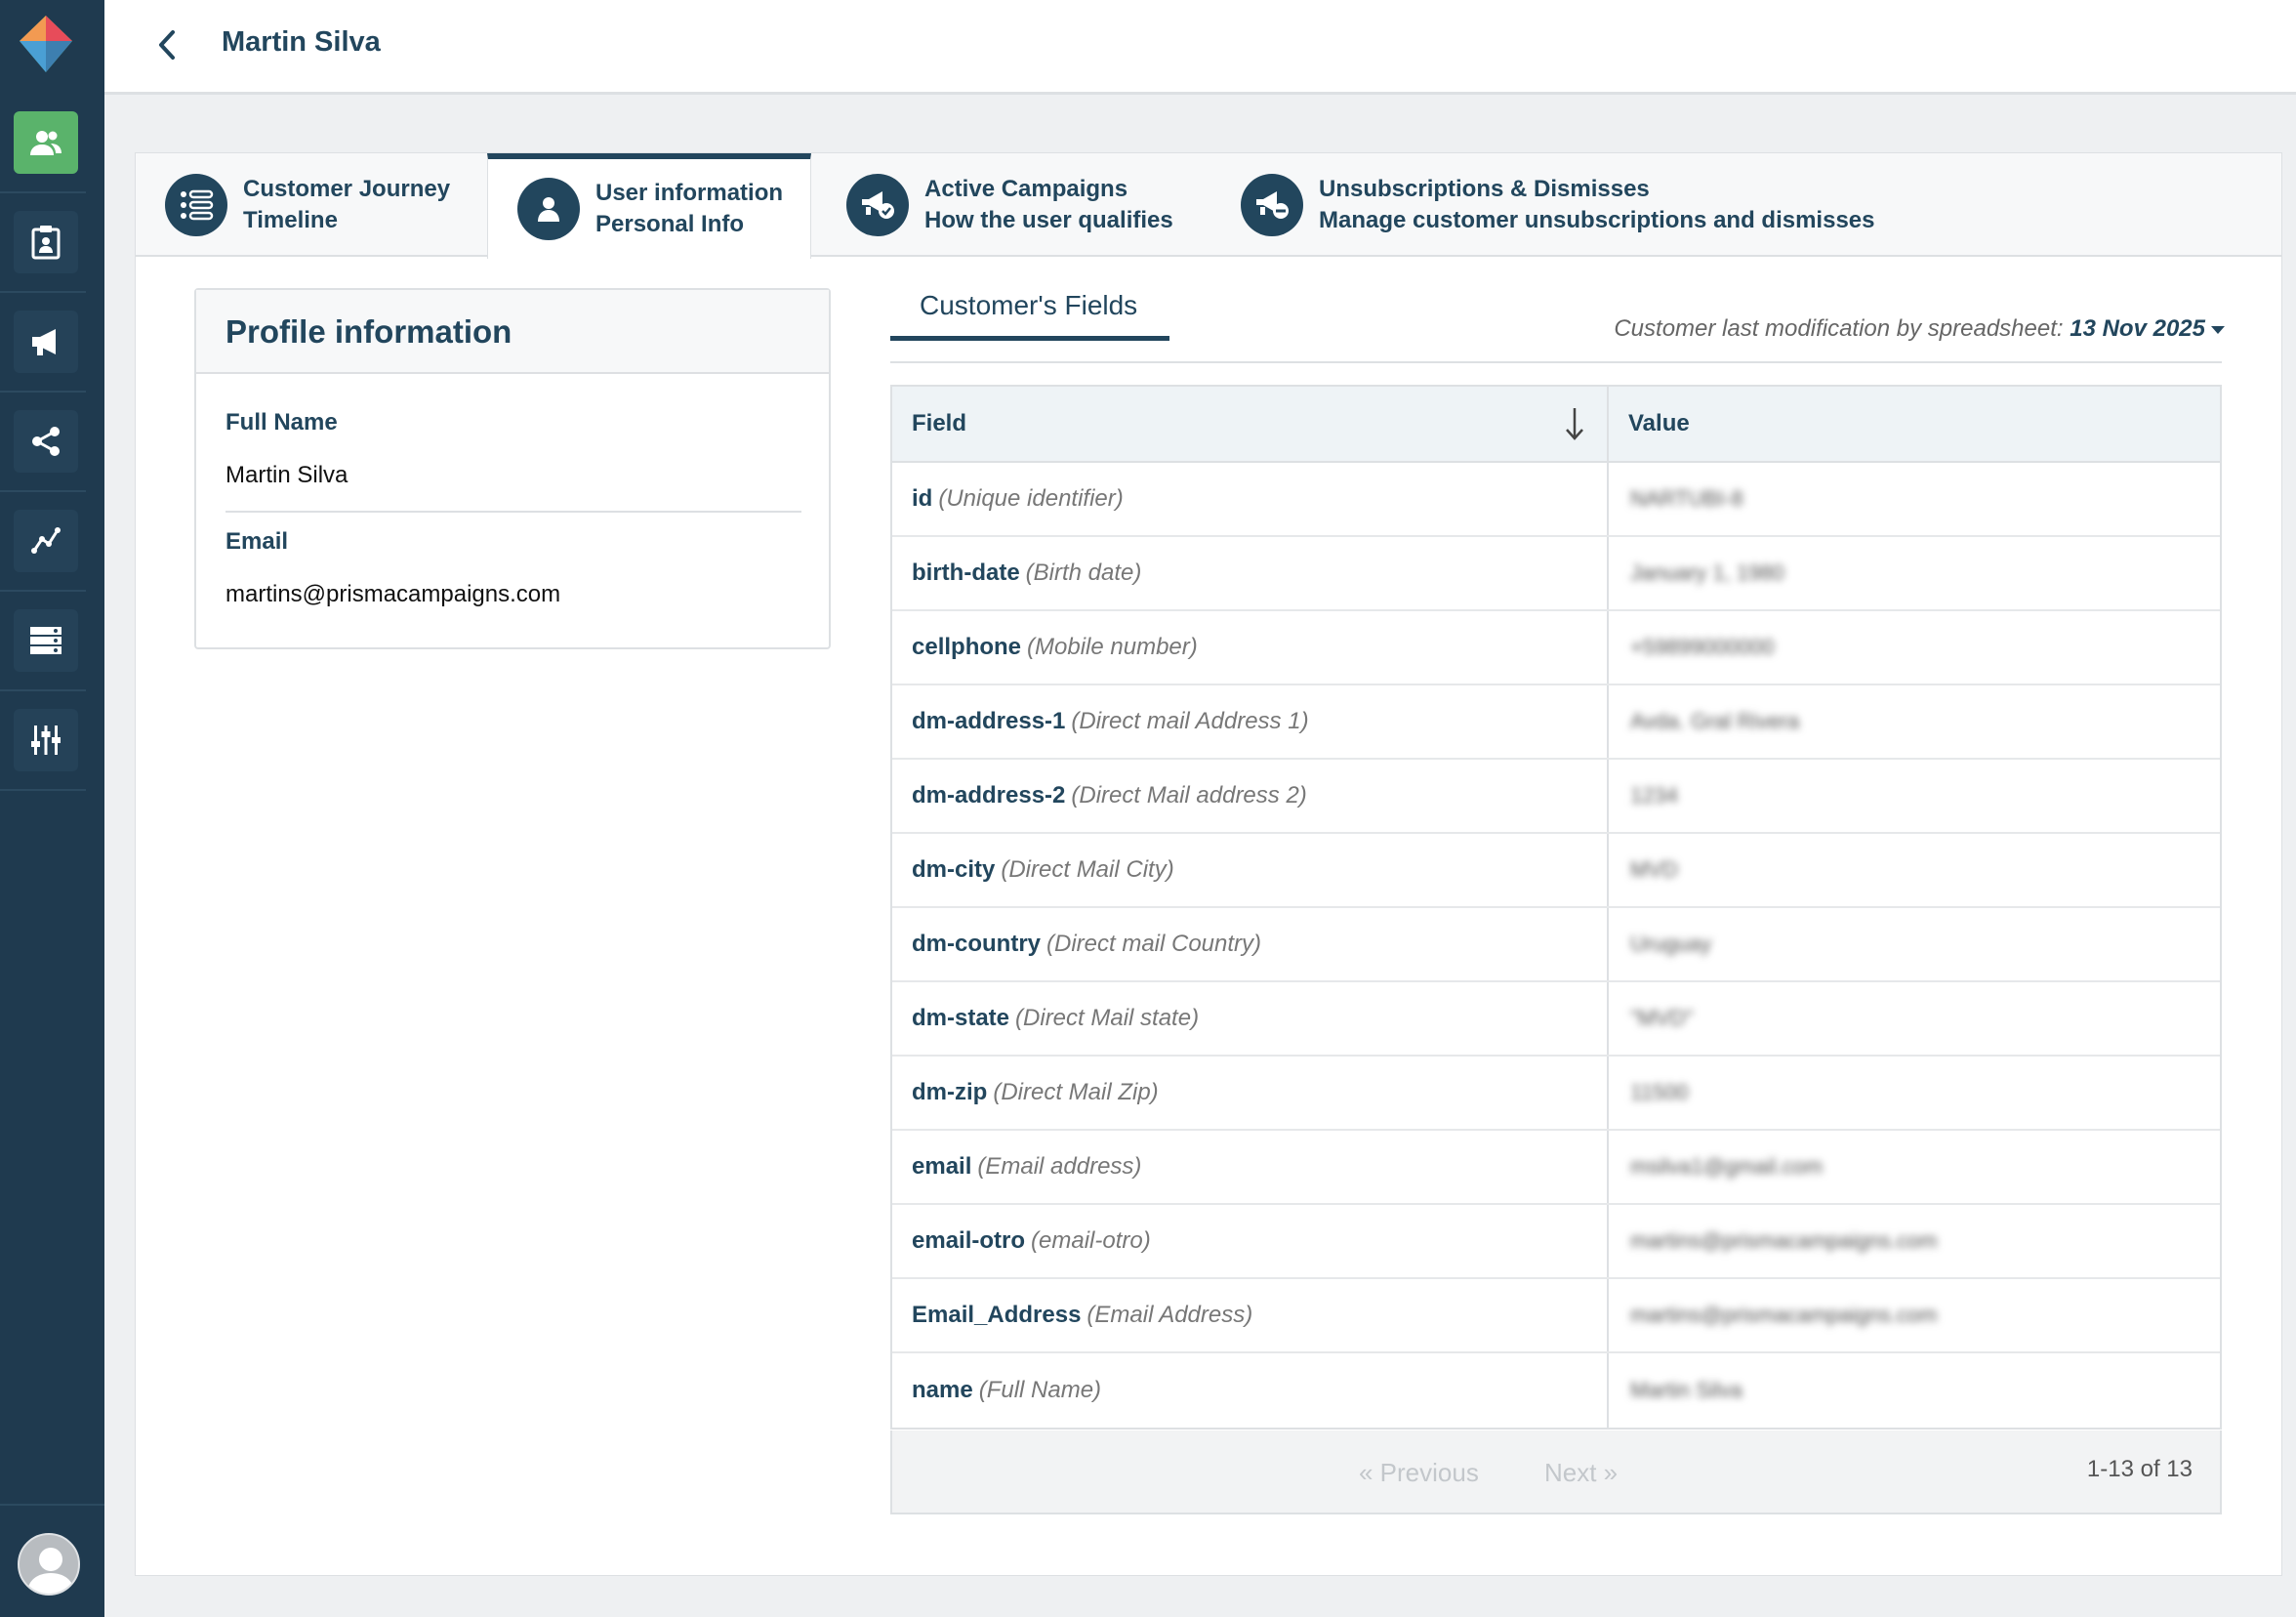 The width and height of the screenshot is (2296, 1617). Describe the element at coordinates (1671, 944) in the screenshot. I see `value-cell: Uruguay` at that location.